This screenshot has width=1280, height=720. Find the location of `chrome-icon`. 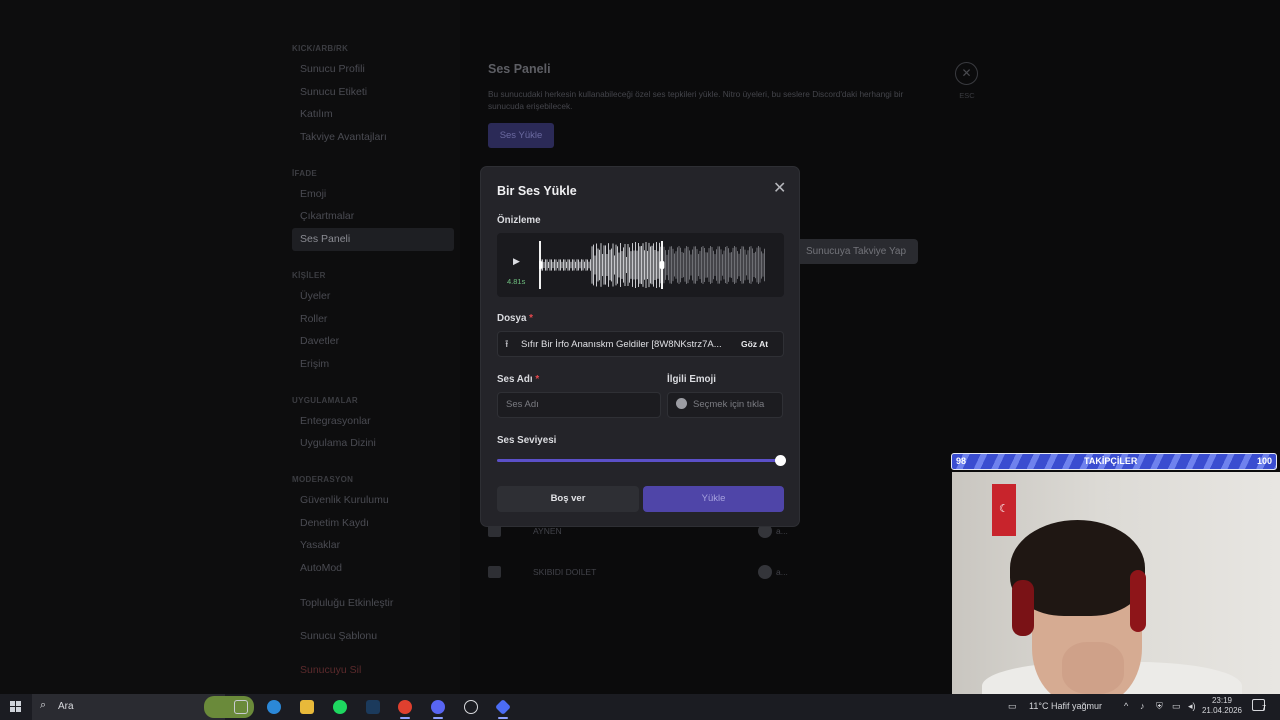

chrome-icon is located at coordinates (405, 707).